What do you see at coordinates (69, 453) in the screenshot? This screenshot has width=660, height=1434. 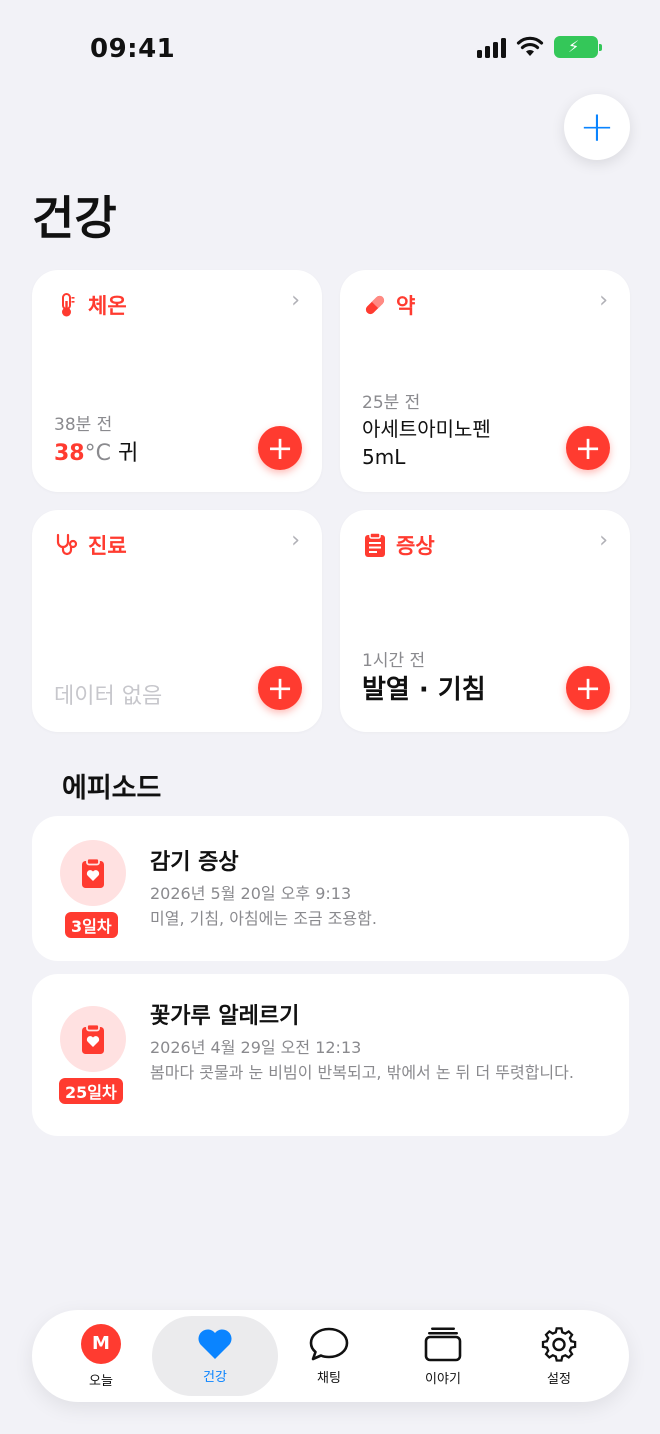 I see `temperature-value: 38` at bounding box center [69, 453].